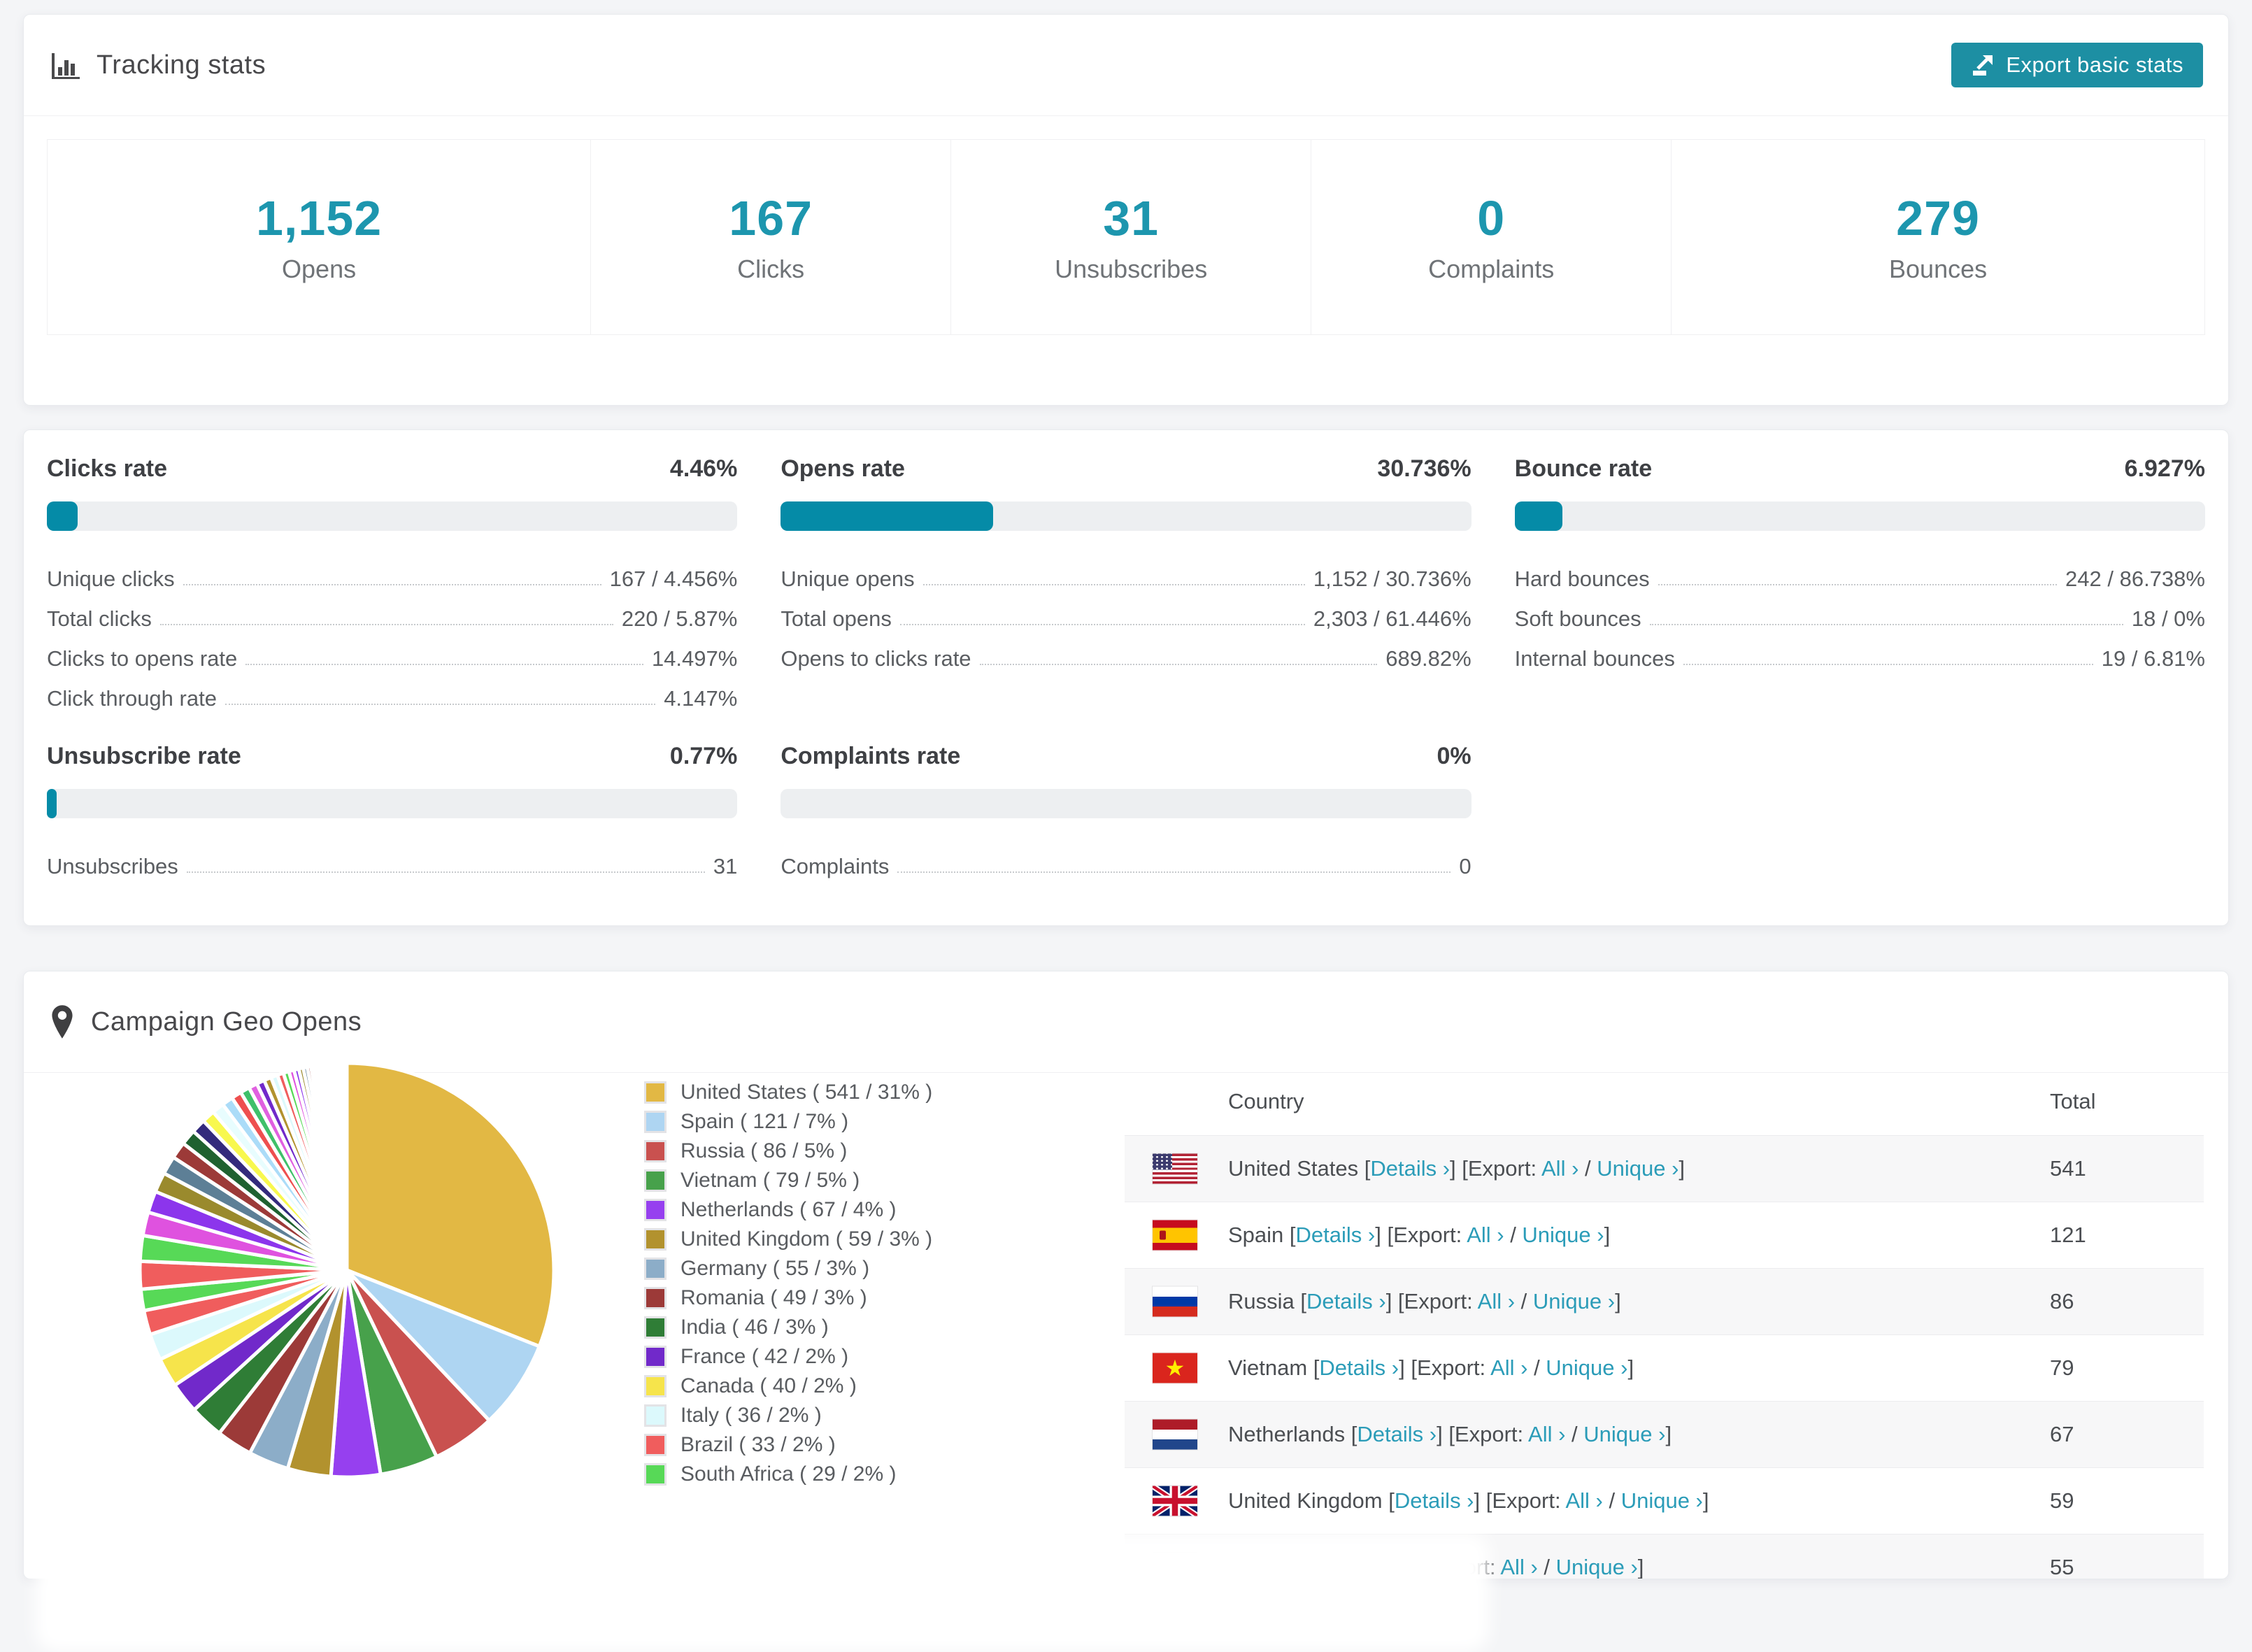 The width and height of the screenshot is (2252, 1652). Describe the element at coordinates (392, 612) in the screenshot. I see `rate-detail-row: Total clicks 220 / 5.87%` at that location.